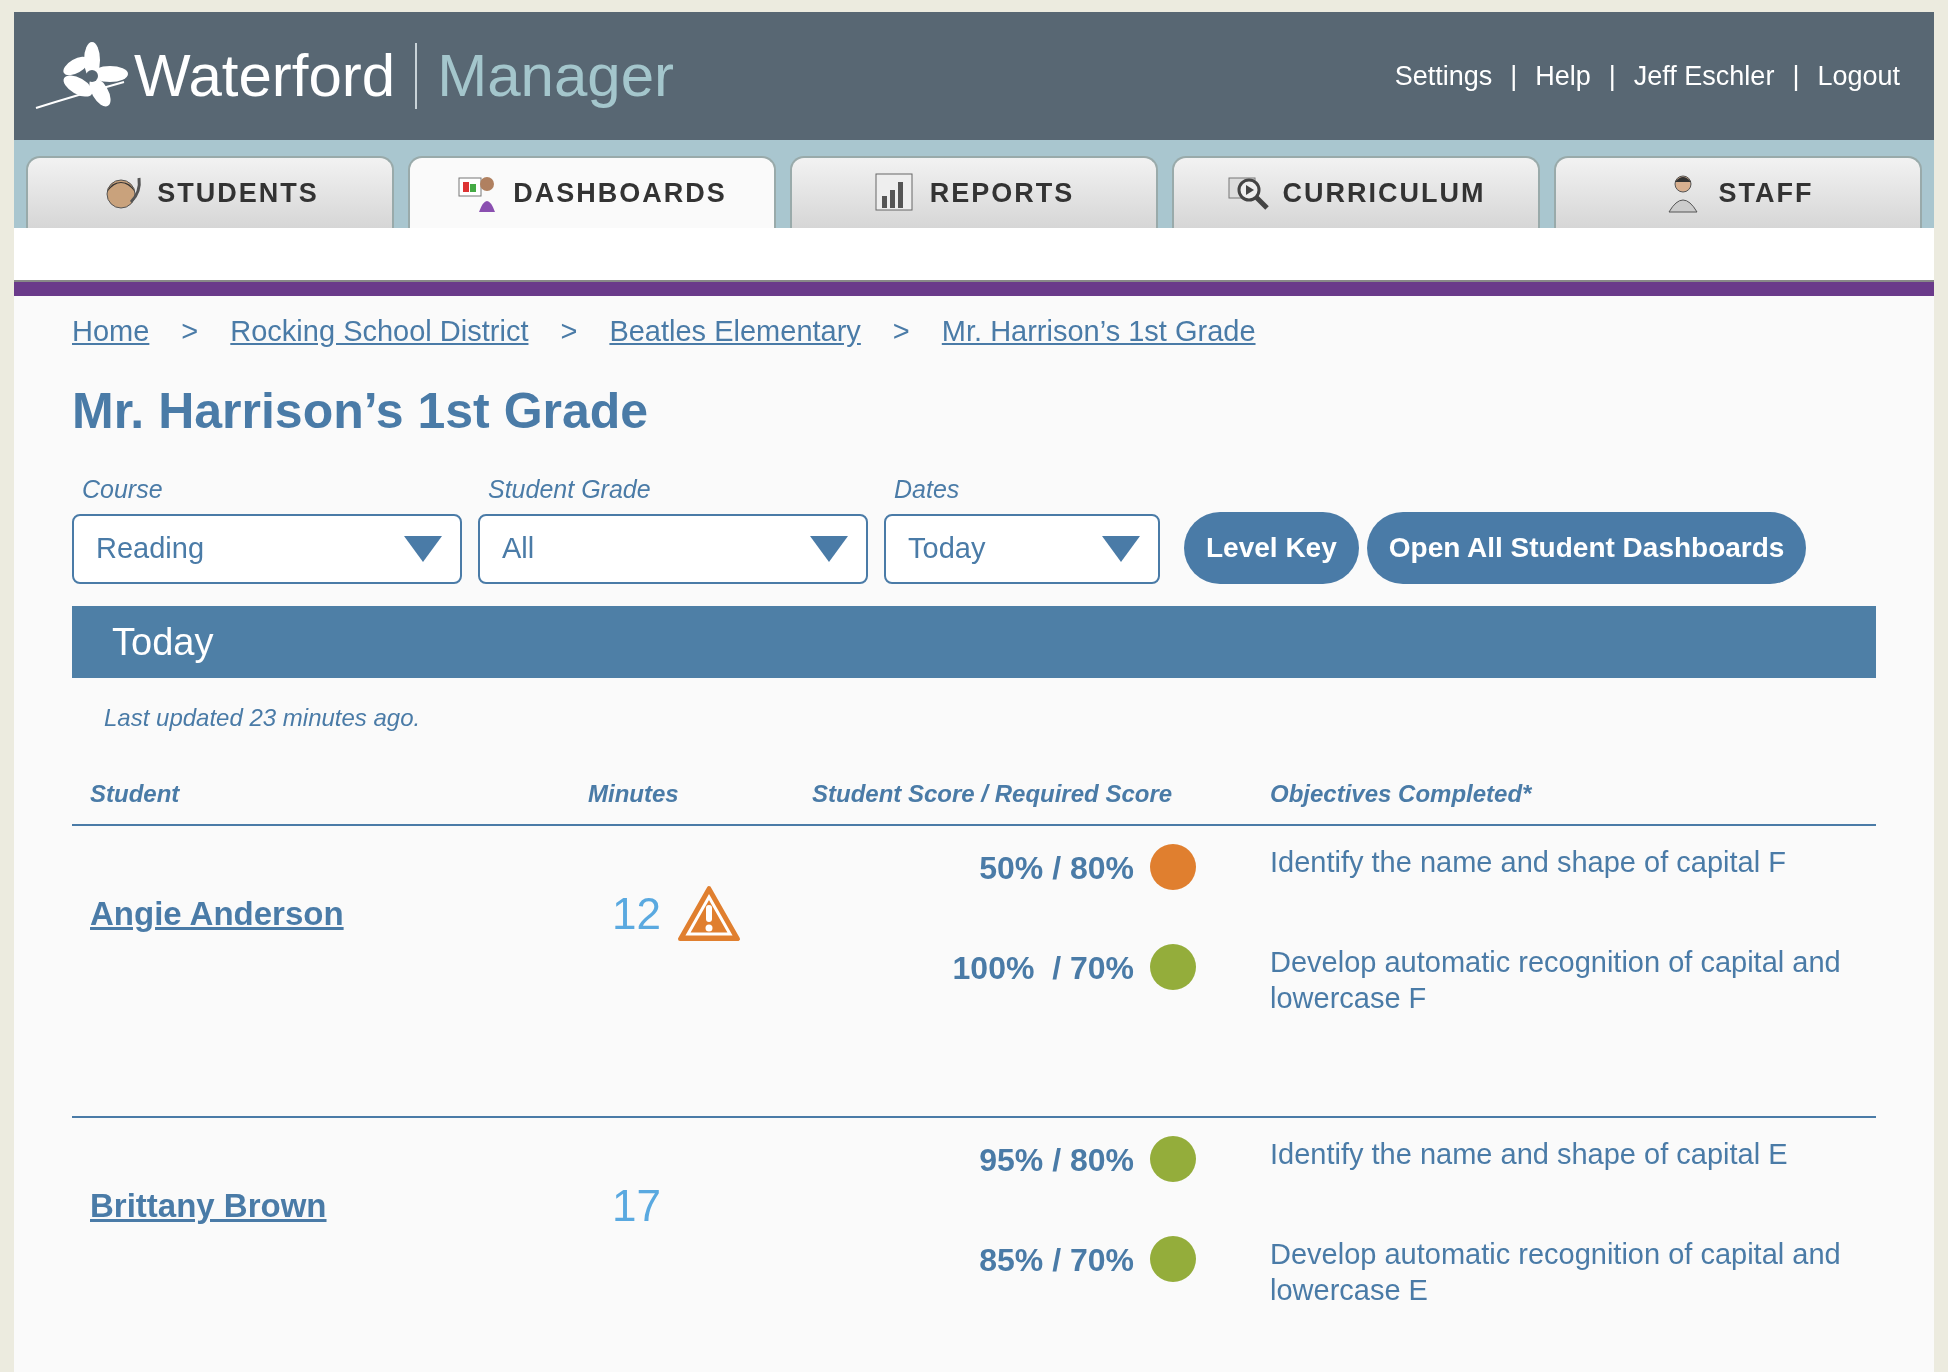  What do you see at coordinates (1858, 76) in the screenshot?
I see `header-link: Logout` at bounding box center [1858, 76].